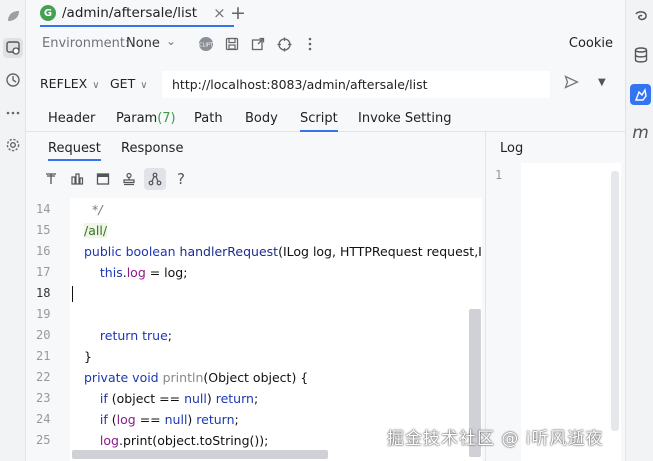  Describe the element at coordinates (88, 356) in the screenshot. I see `code-line: }` at that location.